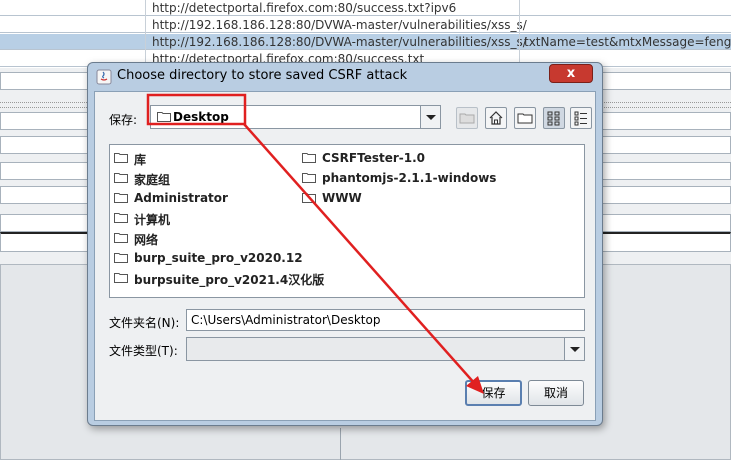 This screenshot has width=731, height=460. I want to click on folder-name-label: 文件夹名(N):, so click(144, 323).